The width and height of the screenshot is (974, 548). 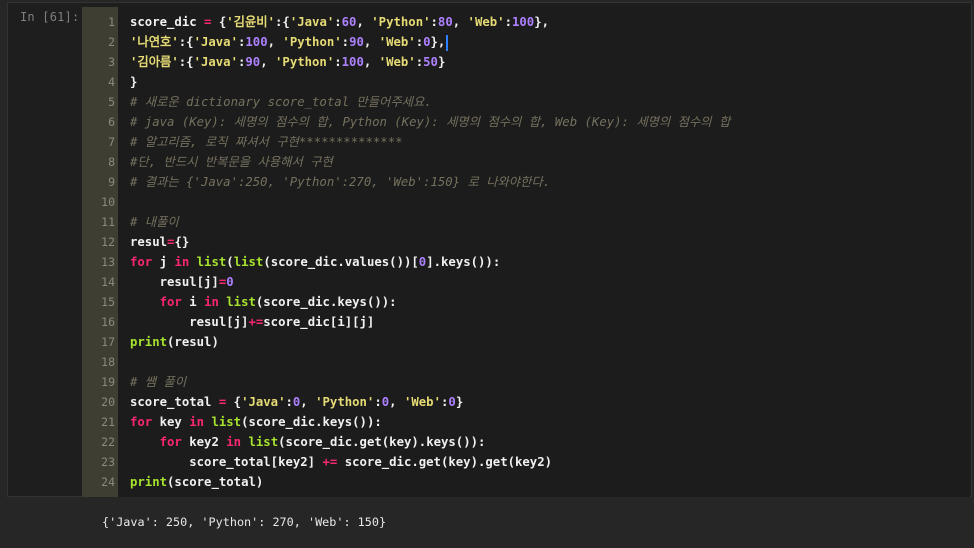 I want to click on line-number: 6, so click(x=111, y=122).